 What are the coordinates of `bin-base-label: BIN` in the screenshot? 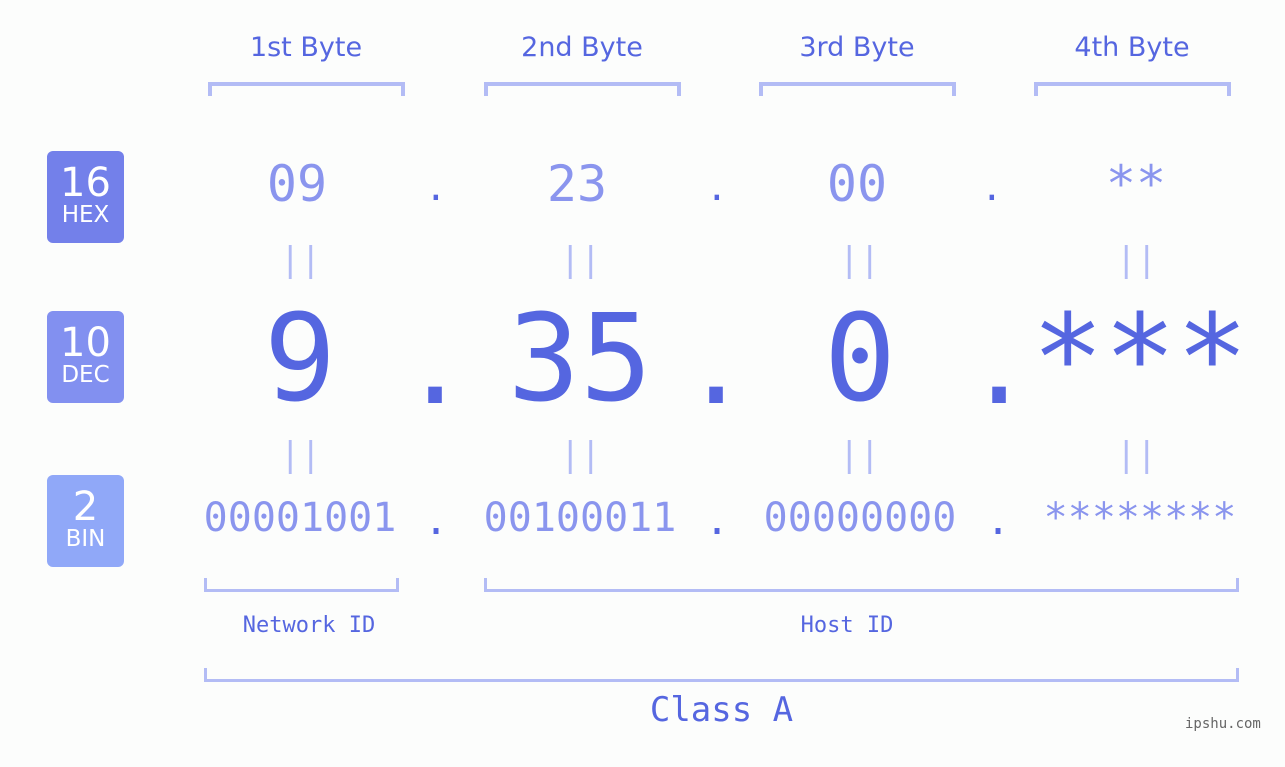 It's located at (85, 539).